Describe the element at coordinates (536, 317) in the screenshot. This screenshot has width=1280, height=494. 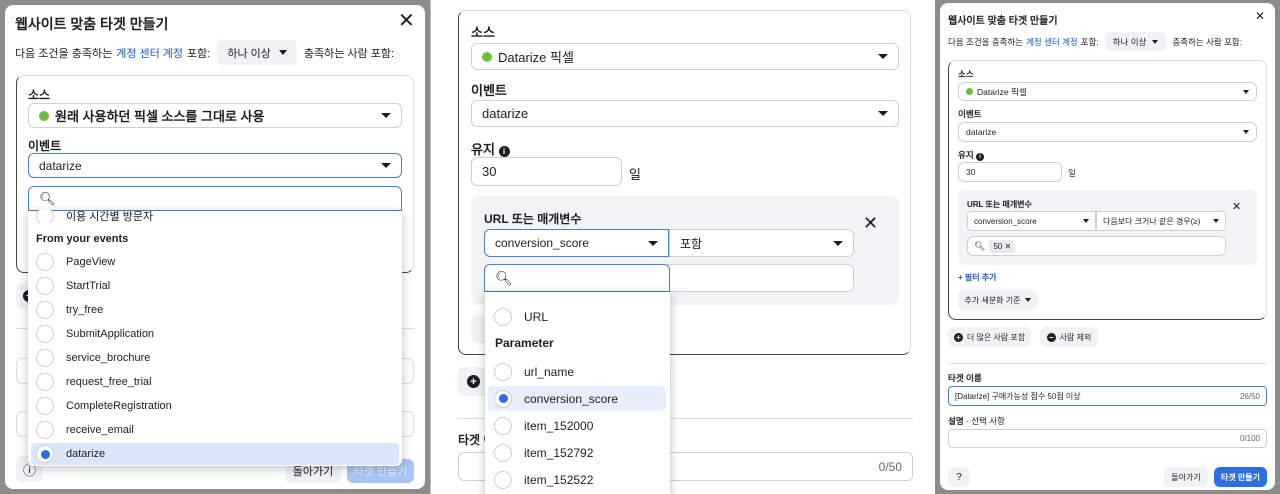
I see `item-label: URL` at that location.